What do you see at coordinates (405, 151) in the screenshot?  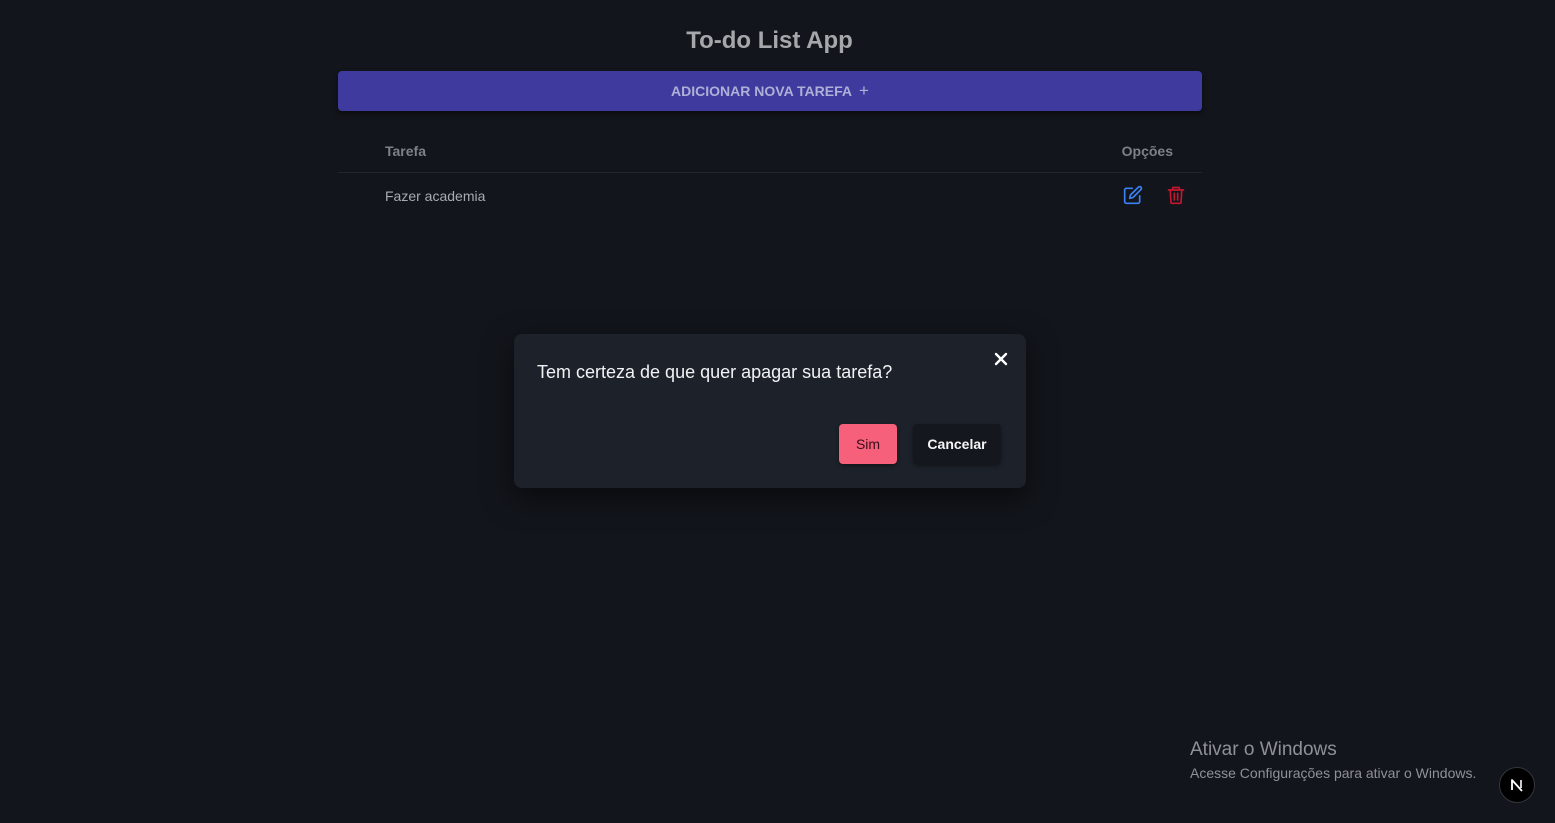 I see `column-header-task: Tarefa` at bounding box center [405, 151].